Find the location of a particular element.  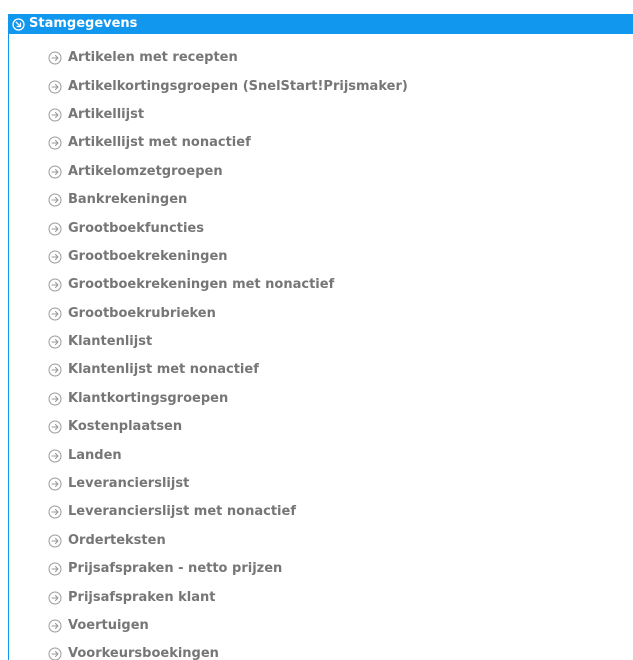

list-item: Leverancierslijst is located at coordinates (338, 484).